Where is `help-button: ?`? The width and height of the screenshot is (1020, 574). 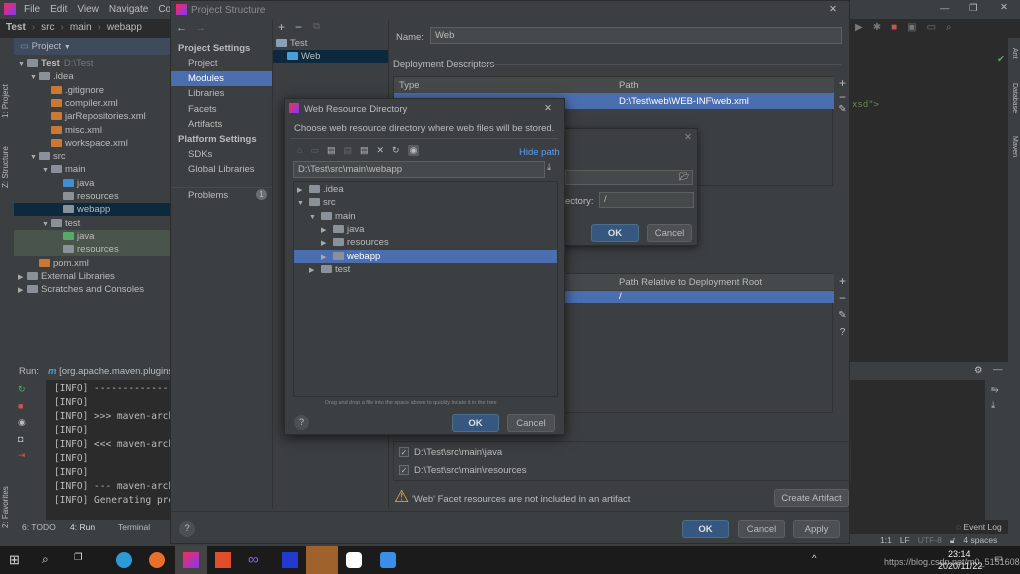 help-button: ? is located at coordinates (301, 422).